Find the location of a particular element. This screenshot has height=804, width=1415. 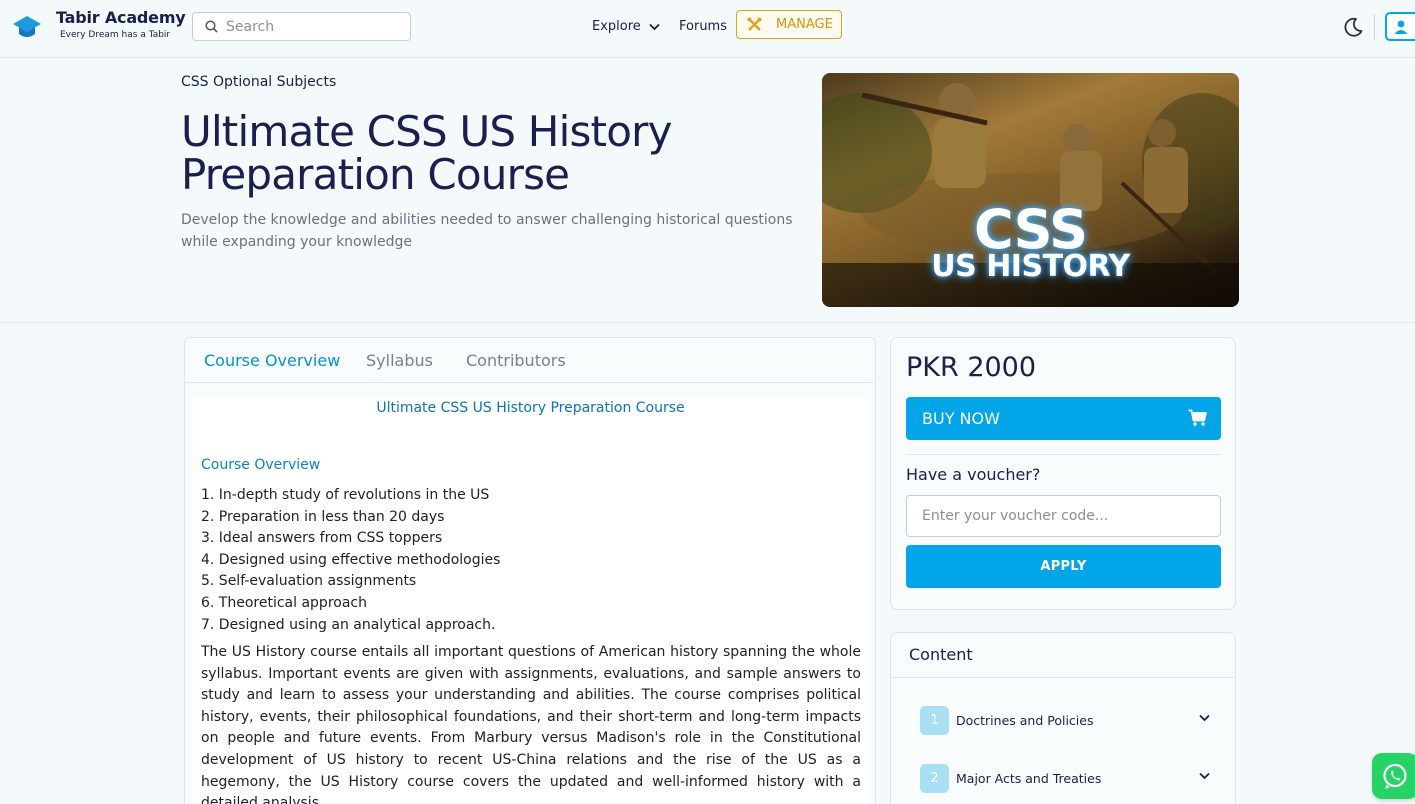

breadcrumb: CSS Optional Subjects is located at coordinates (258, 82).